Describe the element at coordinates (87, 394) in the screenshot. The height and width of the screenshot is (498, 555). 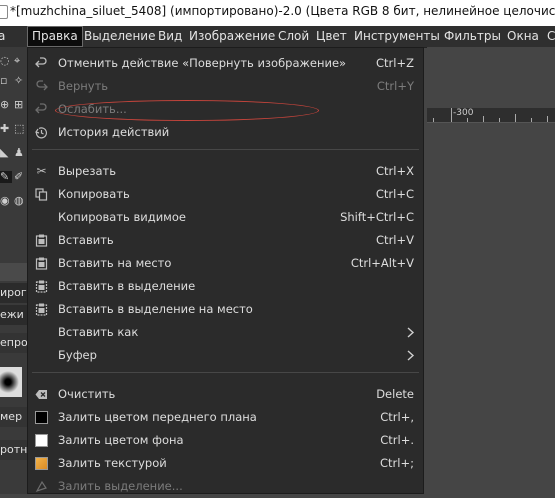
I see `menu-item-label: Очистить` at that location.